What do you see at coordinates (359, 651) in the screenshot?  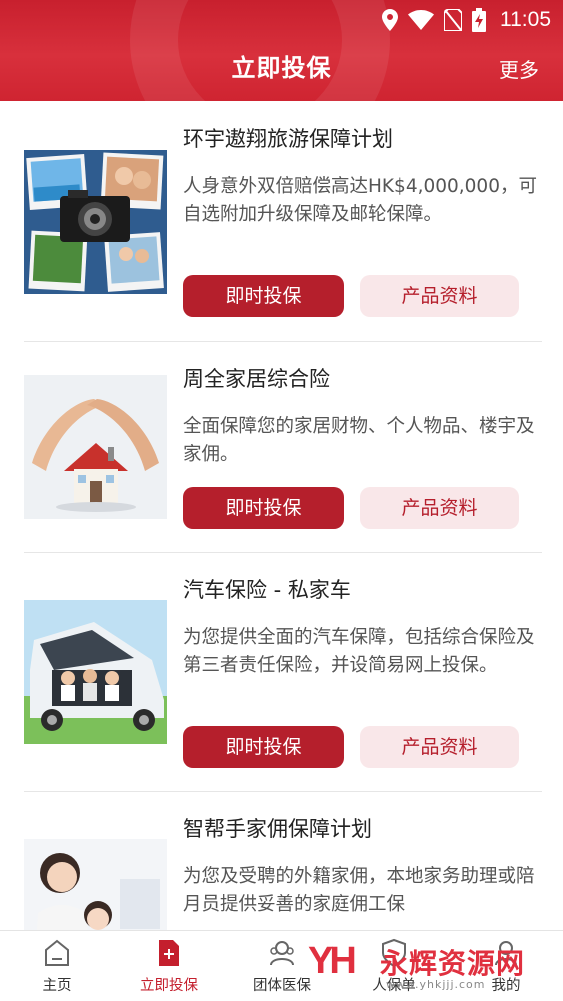 I see `product-description: 为您提供全面的汽车保障，包括综合保险及第三者责任保险，并设简易网上投保。` at bounding box center [359, 651].